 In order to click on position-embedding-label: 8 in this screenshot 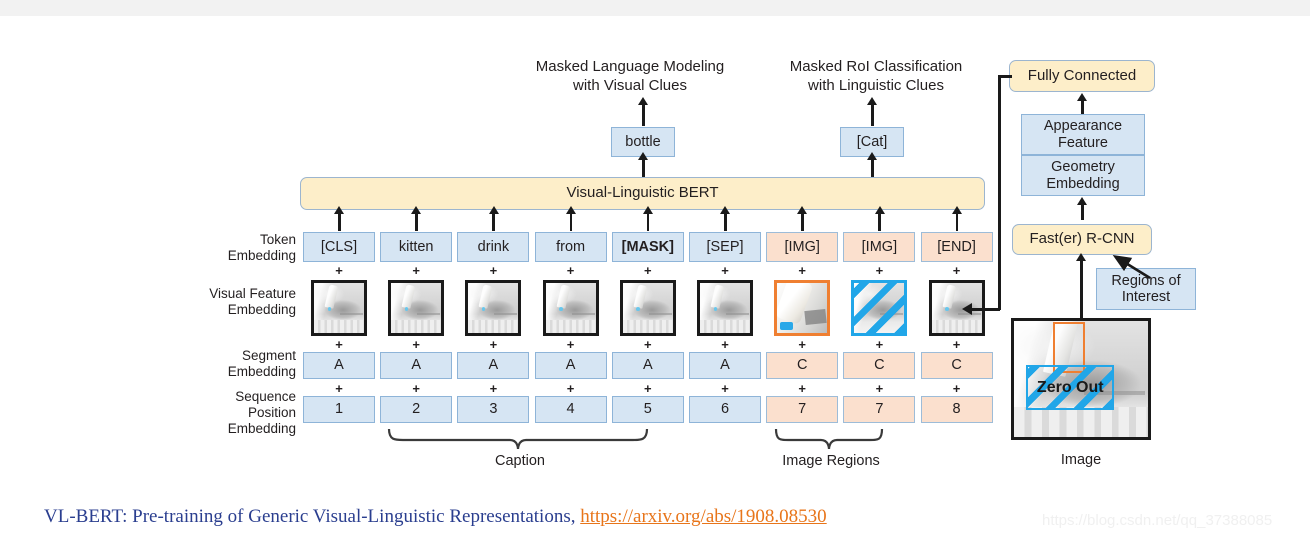, I will do `click(956, 409)`.